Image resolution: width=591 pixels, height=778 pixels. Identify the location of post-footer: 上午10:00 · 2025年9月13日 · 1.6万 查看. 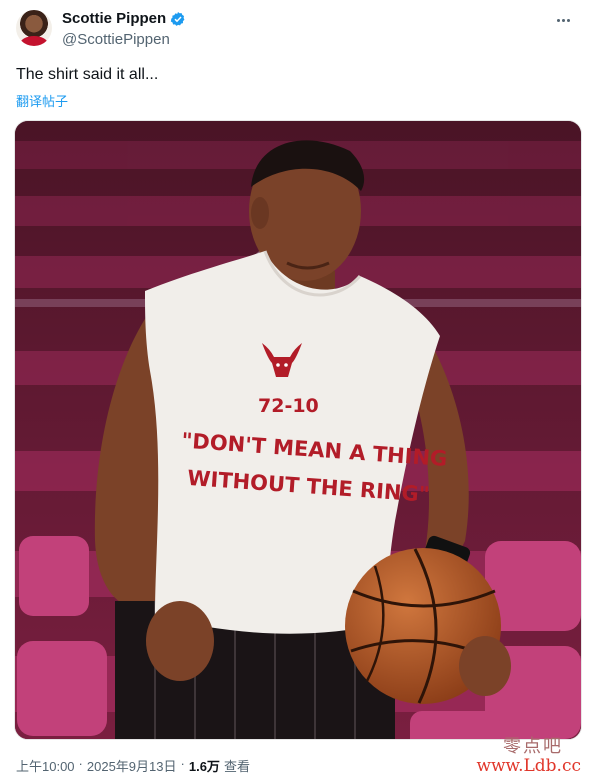
(133, 765).